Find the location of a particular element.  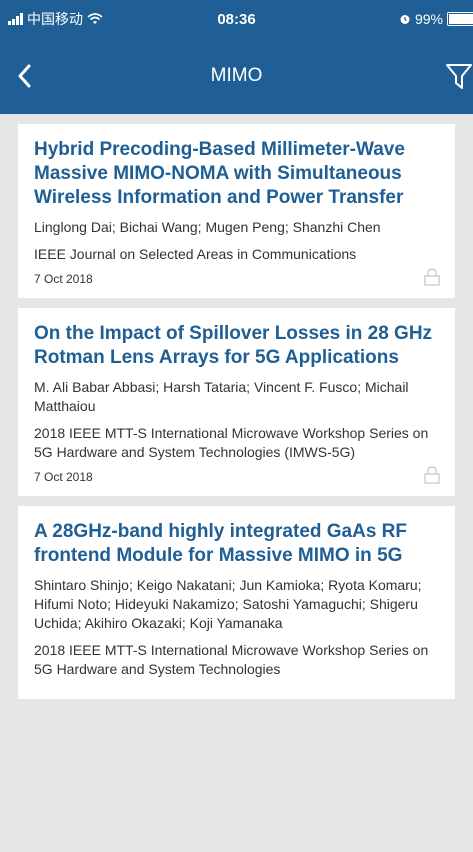

status-right: 99% is located at coordinates (436, 19).